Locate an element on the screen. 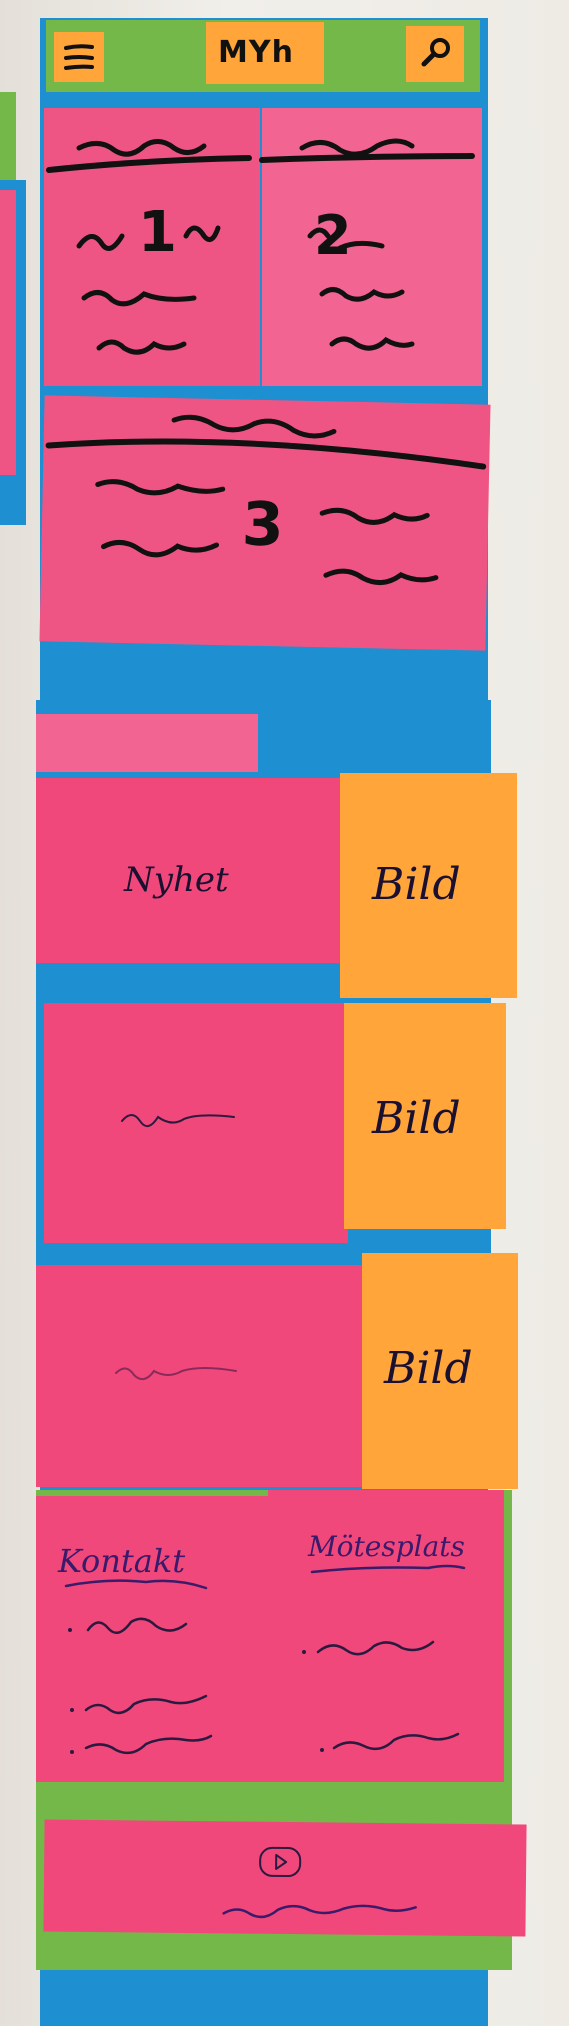  news-item-1: Nyhet is located at coordinates (192, 870).